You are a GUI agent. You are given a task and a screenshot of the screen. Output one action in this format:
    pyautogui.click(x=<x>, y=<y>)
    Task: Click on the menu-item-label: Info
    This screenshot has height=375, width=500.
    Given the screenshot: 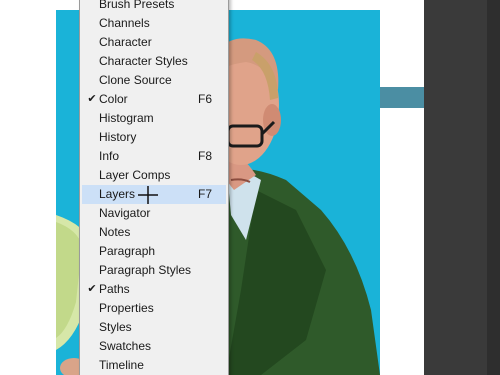 What is the action you would take?
    pyautogui.click(x=109, y=156)
    